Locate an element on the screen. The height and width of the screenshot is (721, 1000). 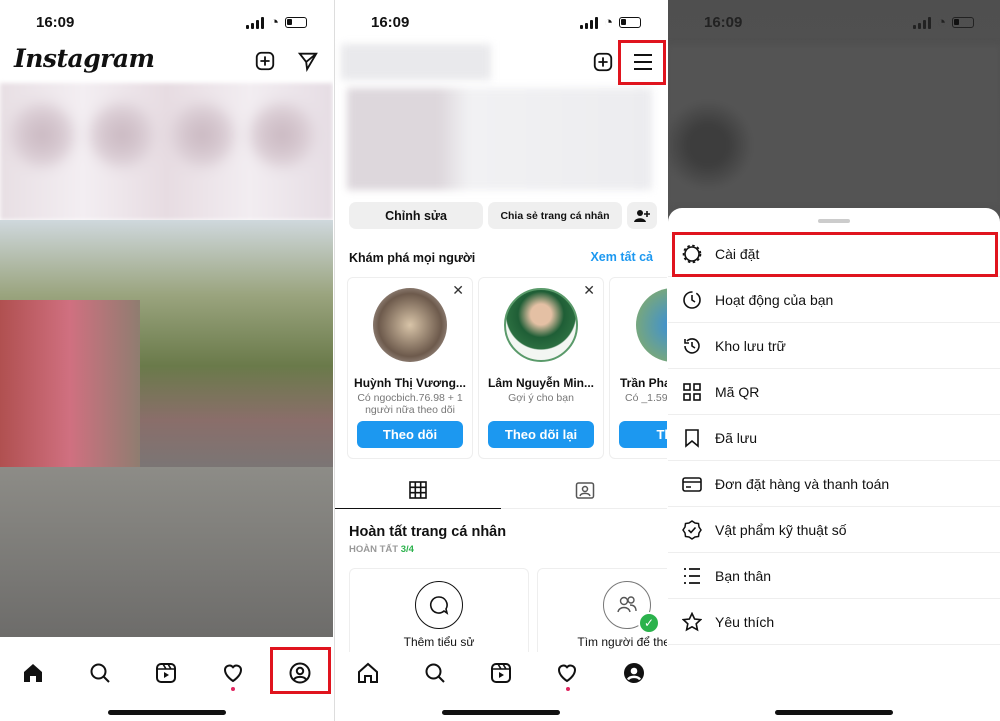
stories-tray is located at coordinates (166, 151).